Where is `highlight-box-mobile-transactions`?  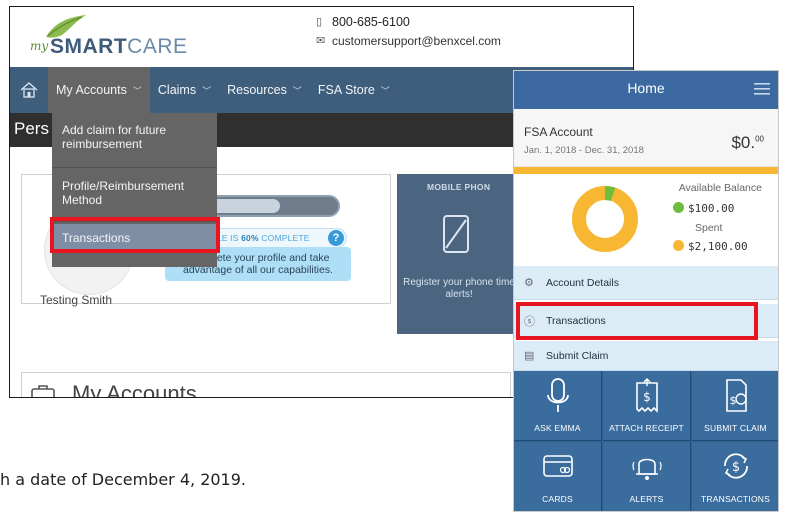 highlight-box-mobile-transactions is located at coordinates (637, 321).